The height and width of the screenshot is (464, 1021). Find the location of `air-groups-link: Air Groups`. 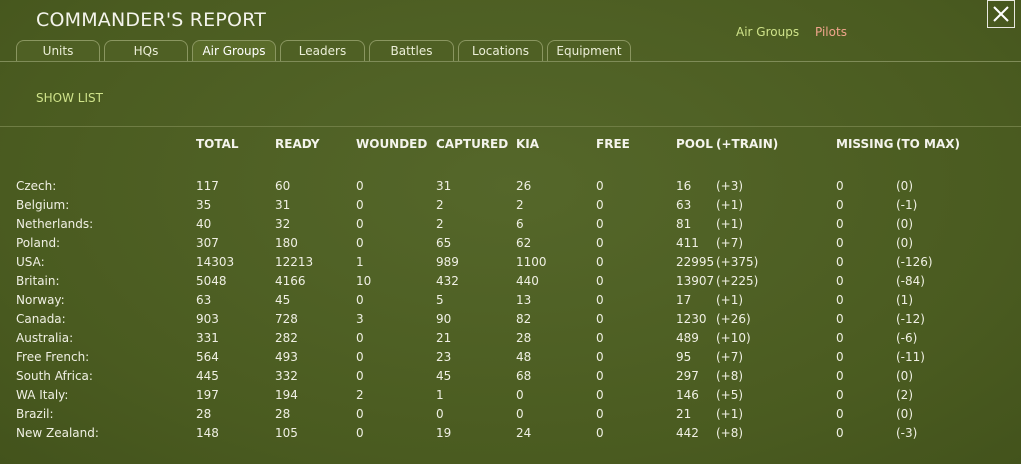

air-groups-link: Air Groups is located at coordinates (767, 32).